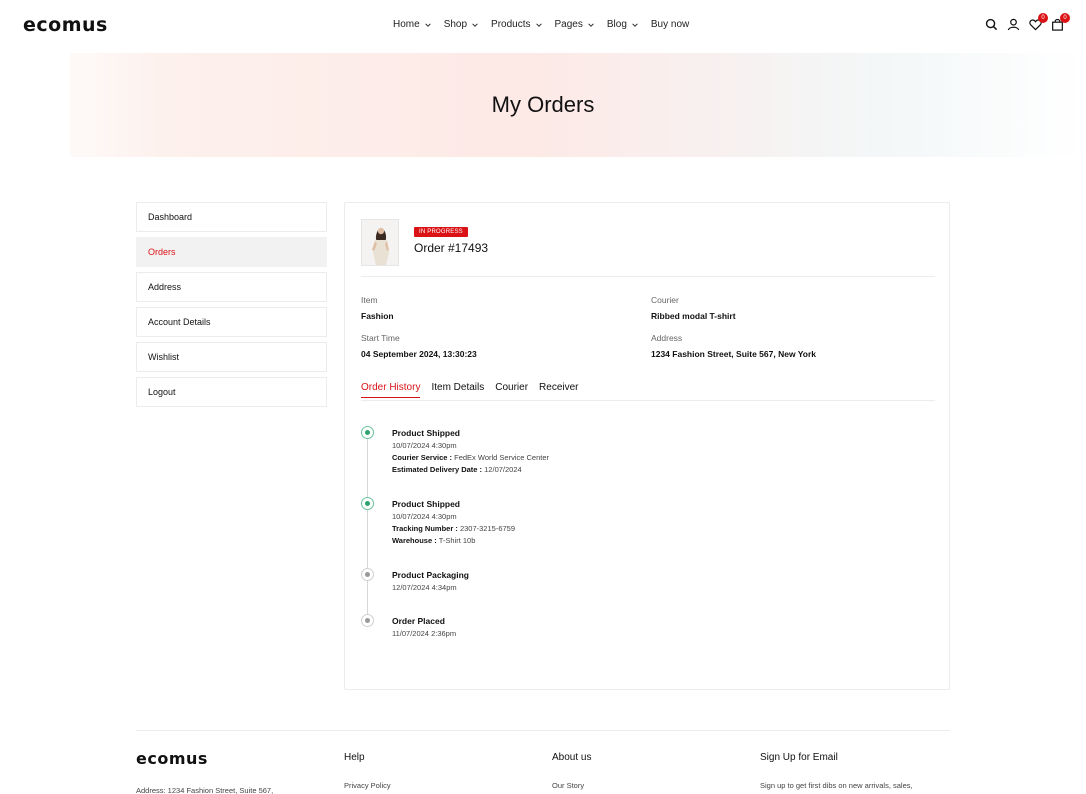 This screenshot has height=794, width=1086. What do you see at coordinates (424, 633) in the screenshot?
I see `timeline-step-time: 11/07/2024 2:36pm` at bounding box center [424, 633].